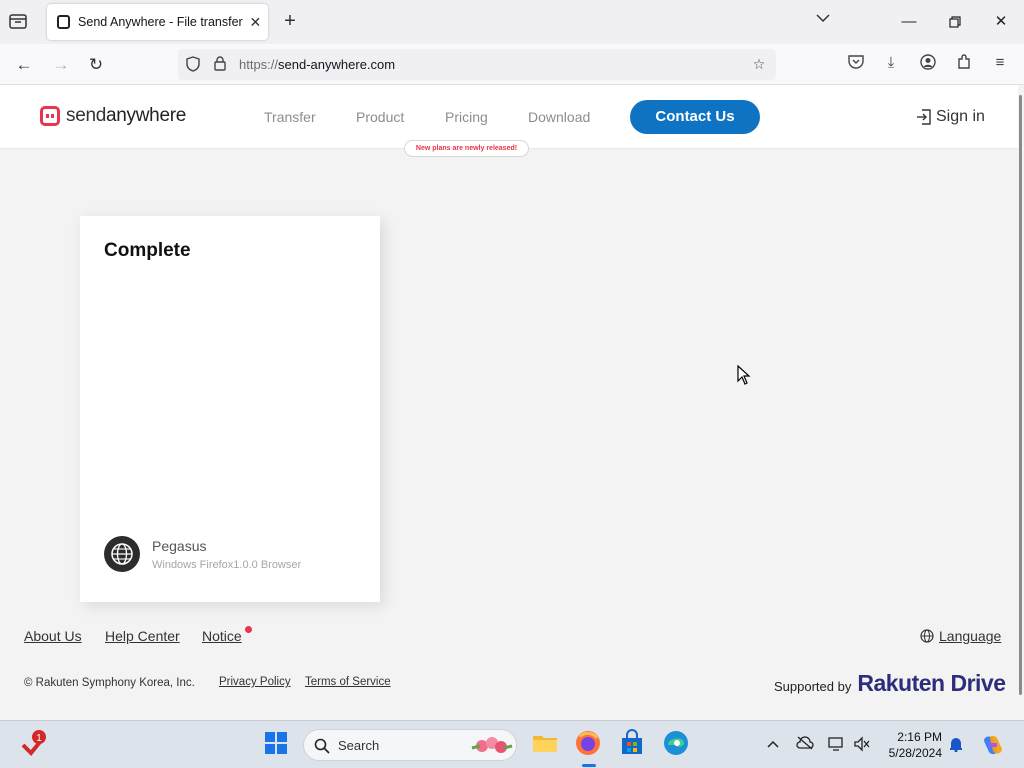 The width and height of the screenshot is (1024, 768). I want to click on notification-bell-icon, so click(956, 745).